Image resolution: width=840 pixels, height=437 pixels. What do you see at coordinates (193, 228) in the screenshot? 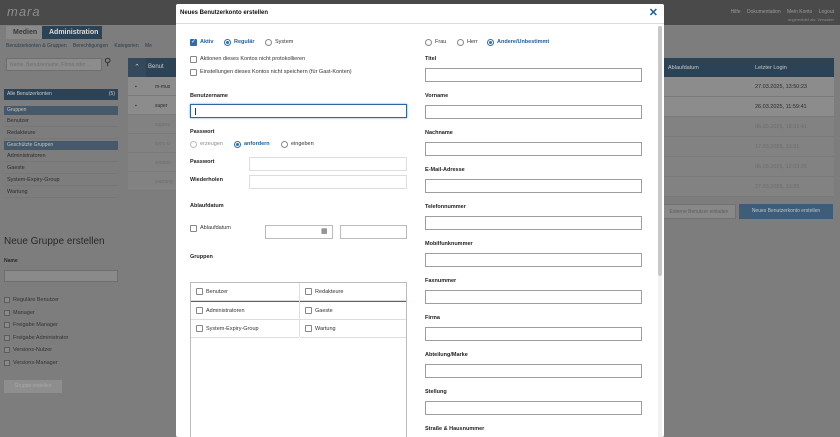
I see `expiry-checkbox` at bounding box center [193, 228].